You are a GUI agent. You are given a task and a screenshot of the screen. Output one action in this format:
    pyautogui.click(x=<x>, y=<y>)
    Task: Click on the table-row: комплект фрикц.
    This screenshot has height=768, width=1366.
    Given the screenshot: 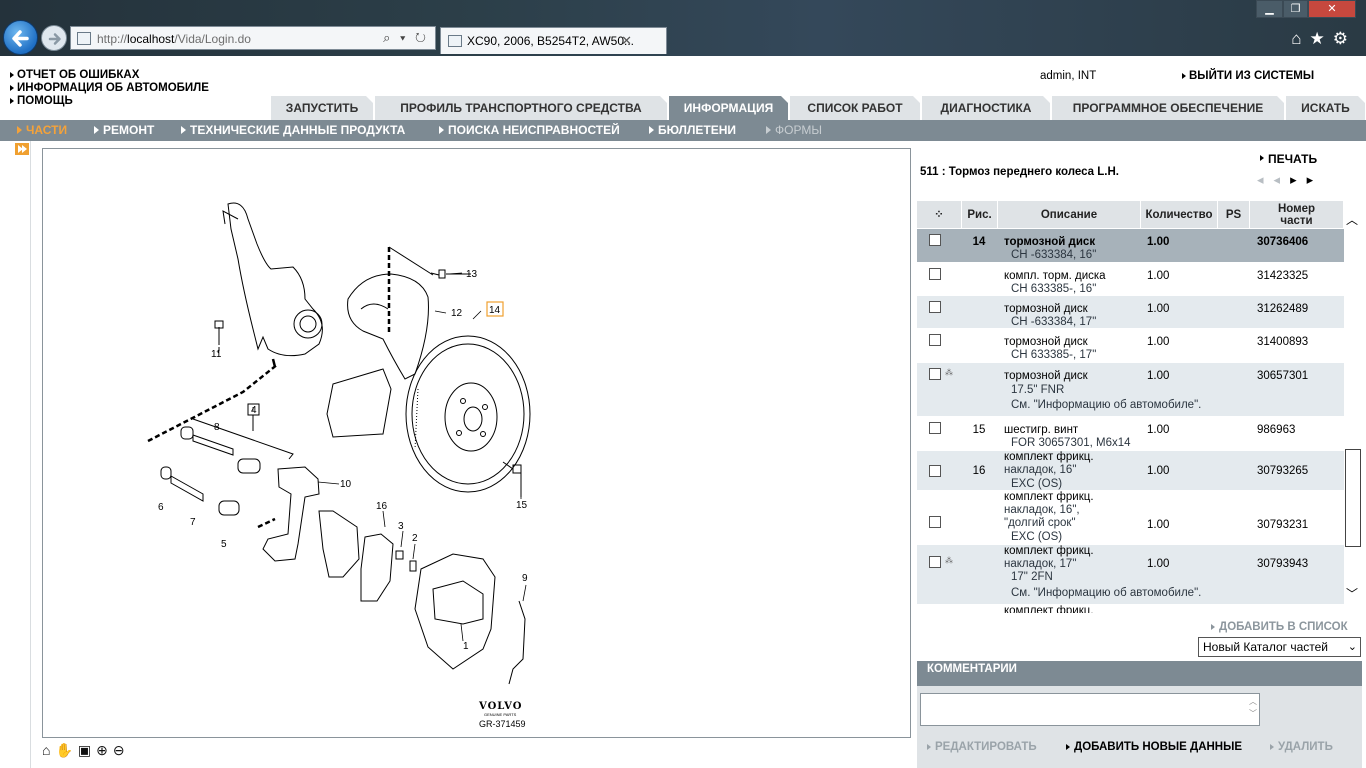 What is the action you would take?
    pyautogui.click(x=1130, y=609)
    